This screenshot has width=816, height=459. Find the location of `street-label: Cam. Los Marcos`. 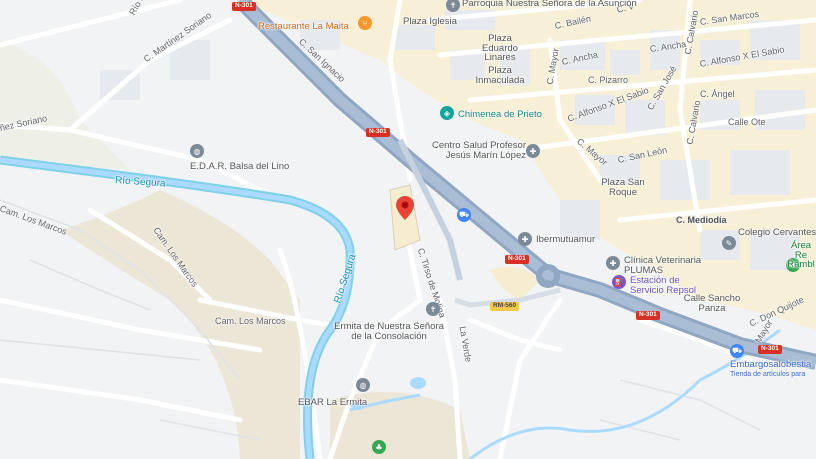

street-label: Cam. Los Marcos is located at coordinates (250, 321).